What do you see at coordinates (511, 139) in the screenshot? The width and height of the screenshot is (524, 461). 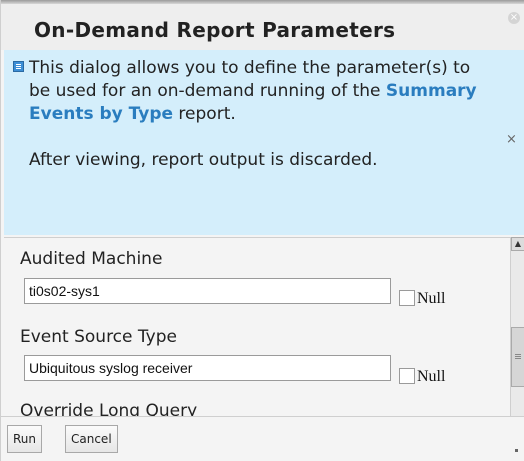 I see `dismiss-info-icon: ×` at bounding box center [511, 139].